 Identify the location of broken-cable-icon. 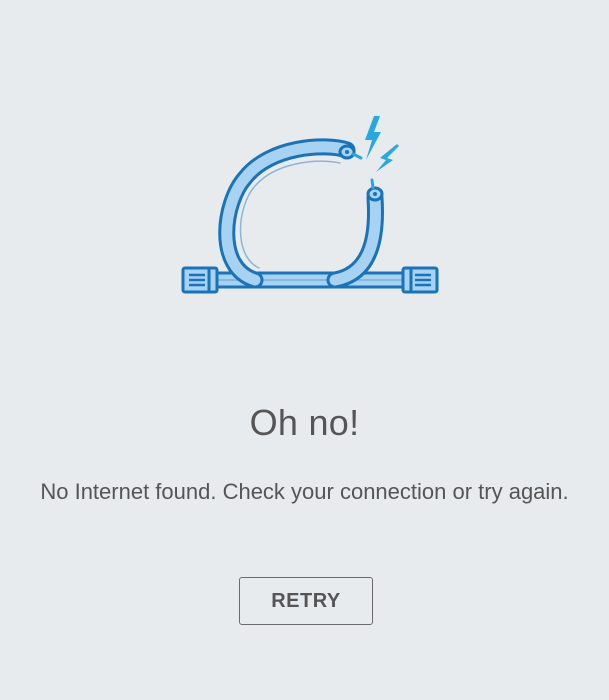
(310, 205).